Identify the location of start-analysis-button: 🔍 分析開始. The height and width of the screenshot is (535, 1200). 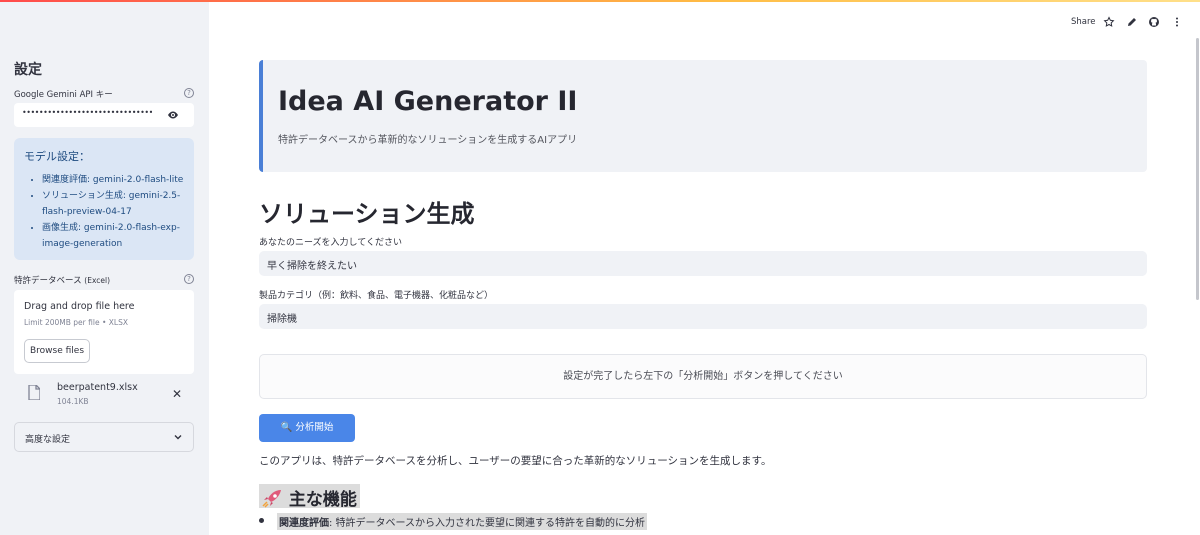
(307, 428).